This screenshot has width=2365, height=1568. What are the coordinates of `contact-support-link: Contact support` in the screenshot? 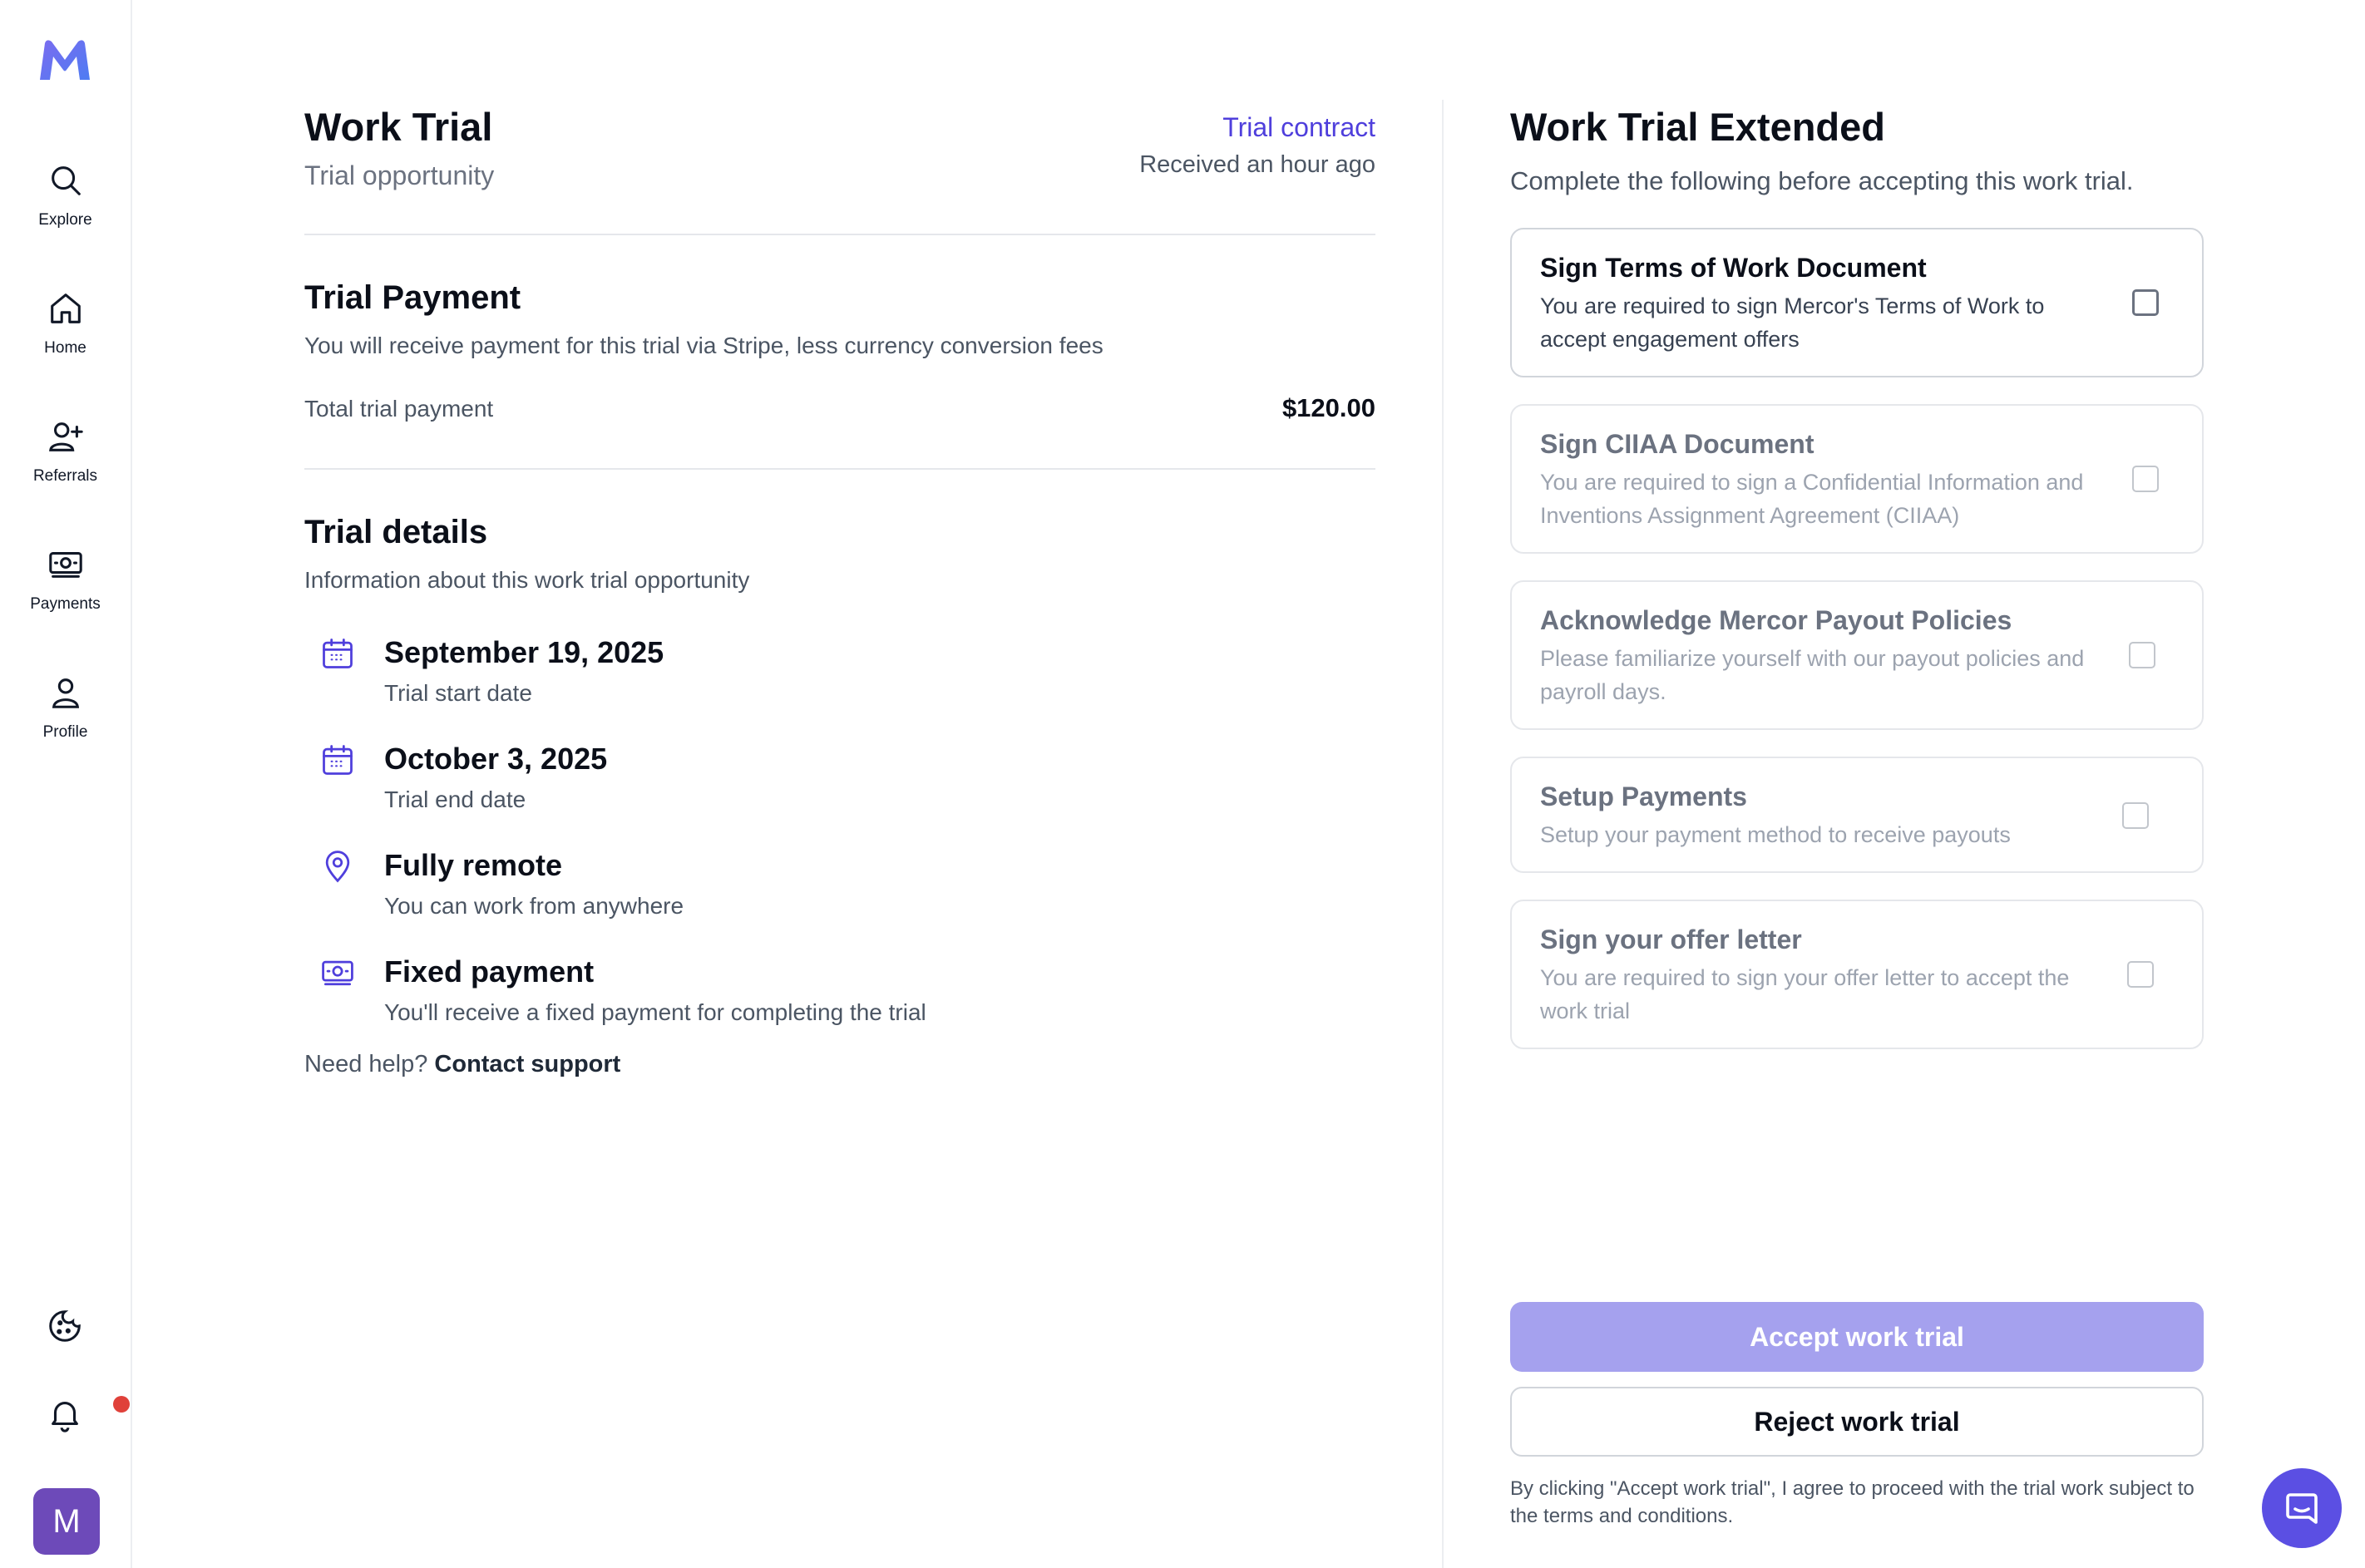 It's located at (527, 1064).